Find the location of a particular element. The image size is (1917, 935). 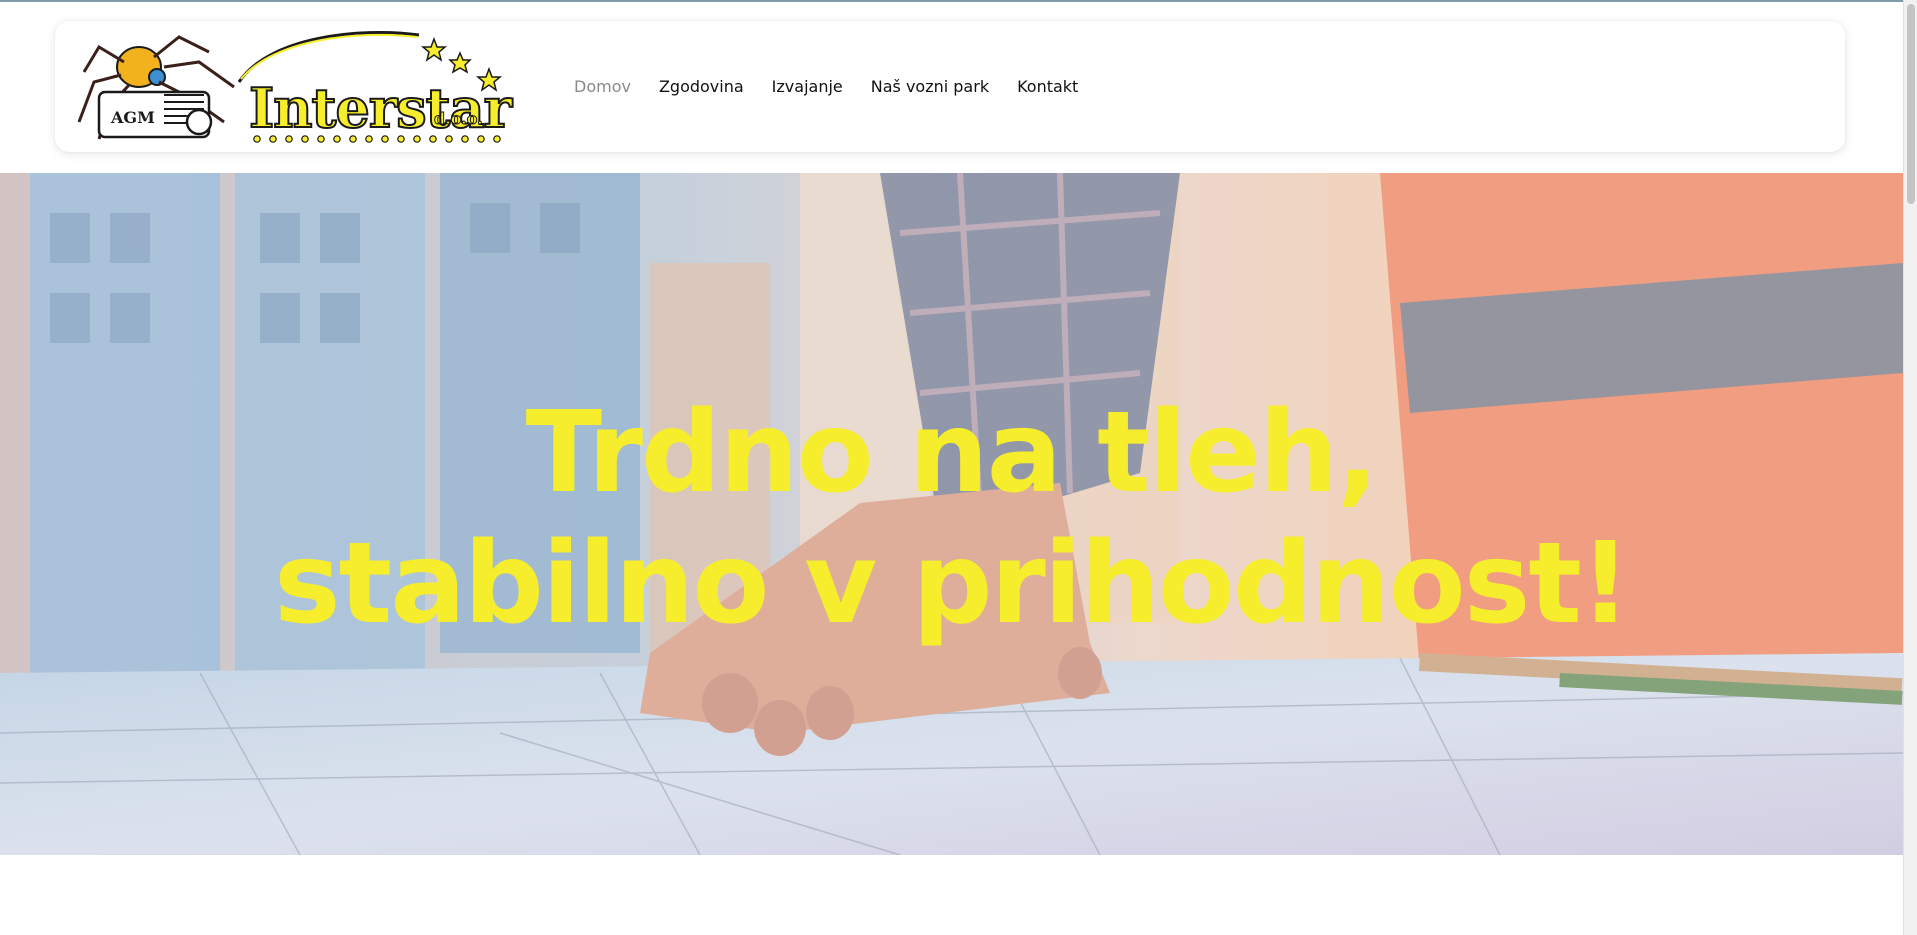

nav-item-nas-vozni-park: Naš vozni park is located at coordinates (930, 86).